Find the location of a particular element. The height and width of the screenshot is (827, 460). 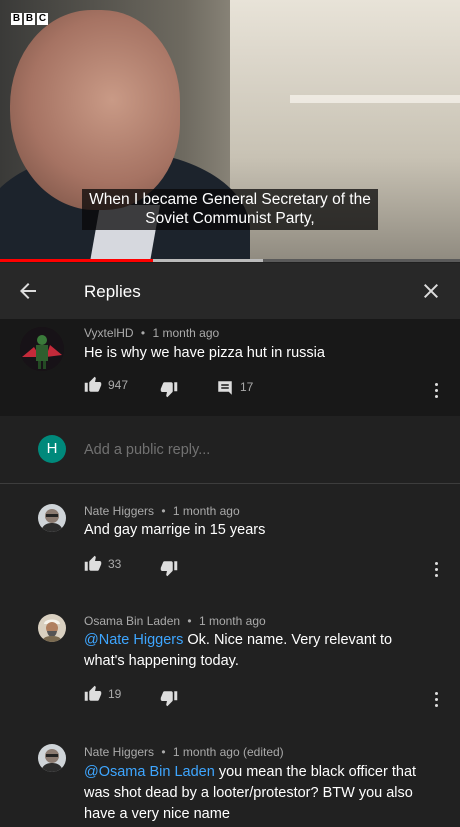

comment-actions: 33 is located at coordinates (269, 567).